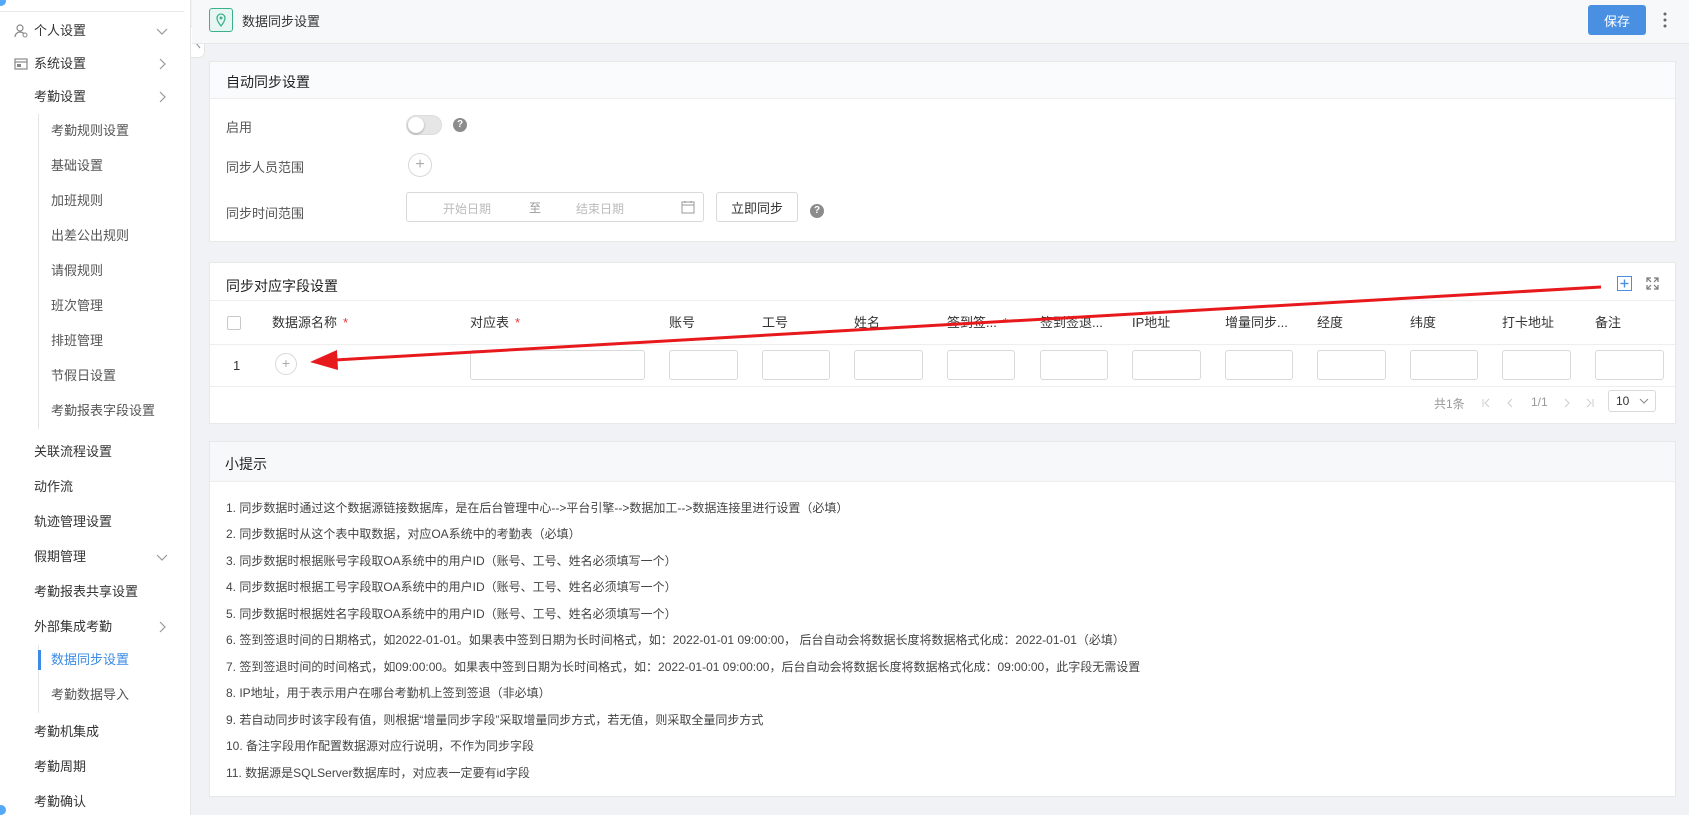  I want to click on sidebar-top-divider, so click(92, 6).